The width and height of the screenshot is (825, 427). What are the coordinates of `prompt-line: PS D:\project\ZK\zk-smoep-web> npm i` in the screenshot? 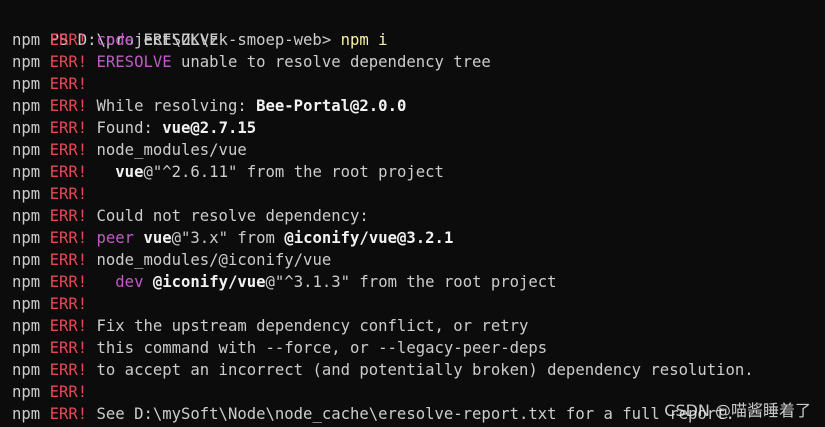 It's located at (418, 28).